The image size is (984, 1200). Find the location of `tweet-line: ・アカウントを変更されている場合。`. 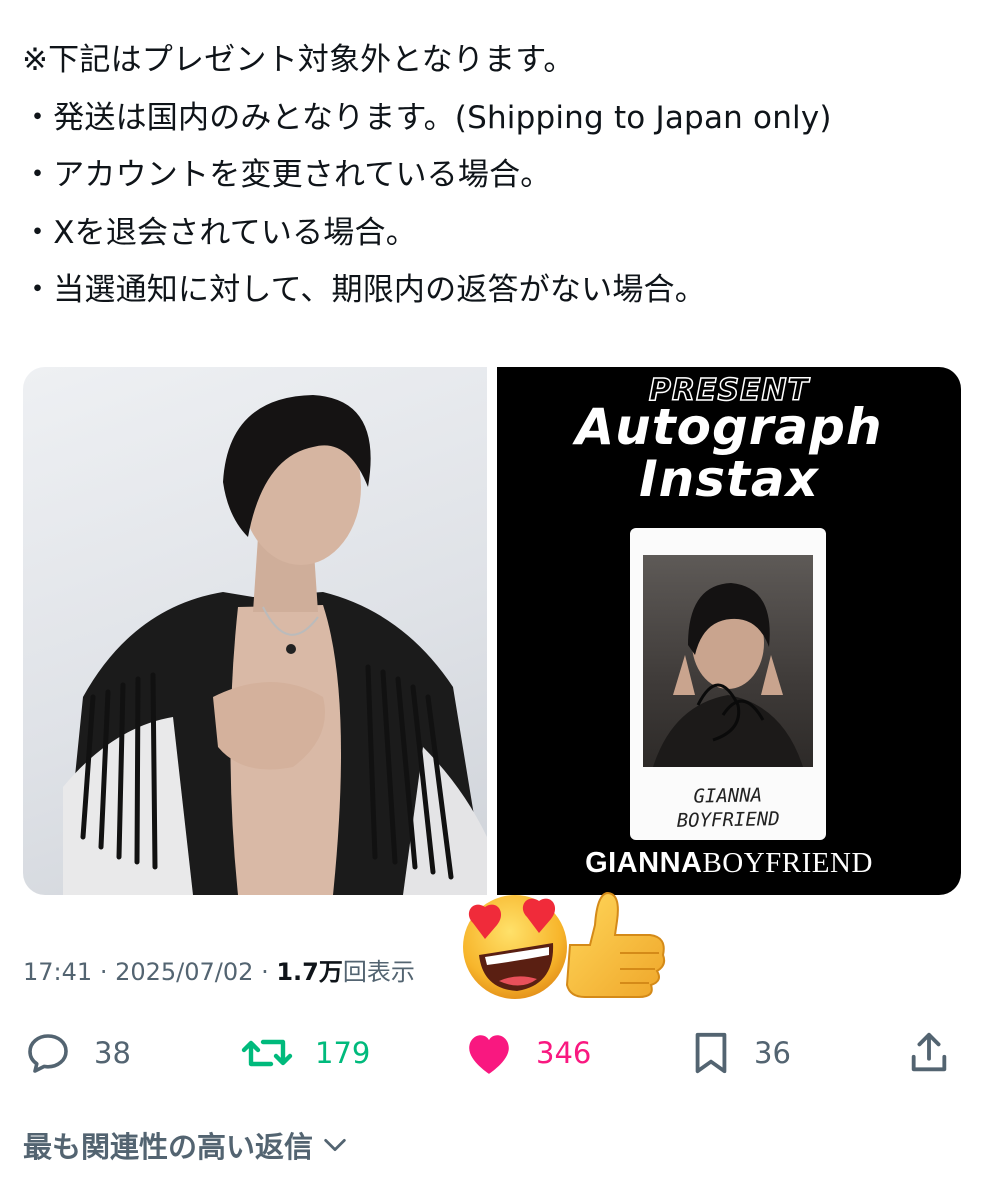

tweet-line: ・アカウントを変更されている場合。 is located at coordinates (287, 175).